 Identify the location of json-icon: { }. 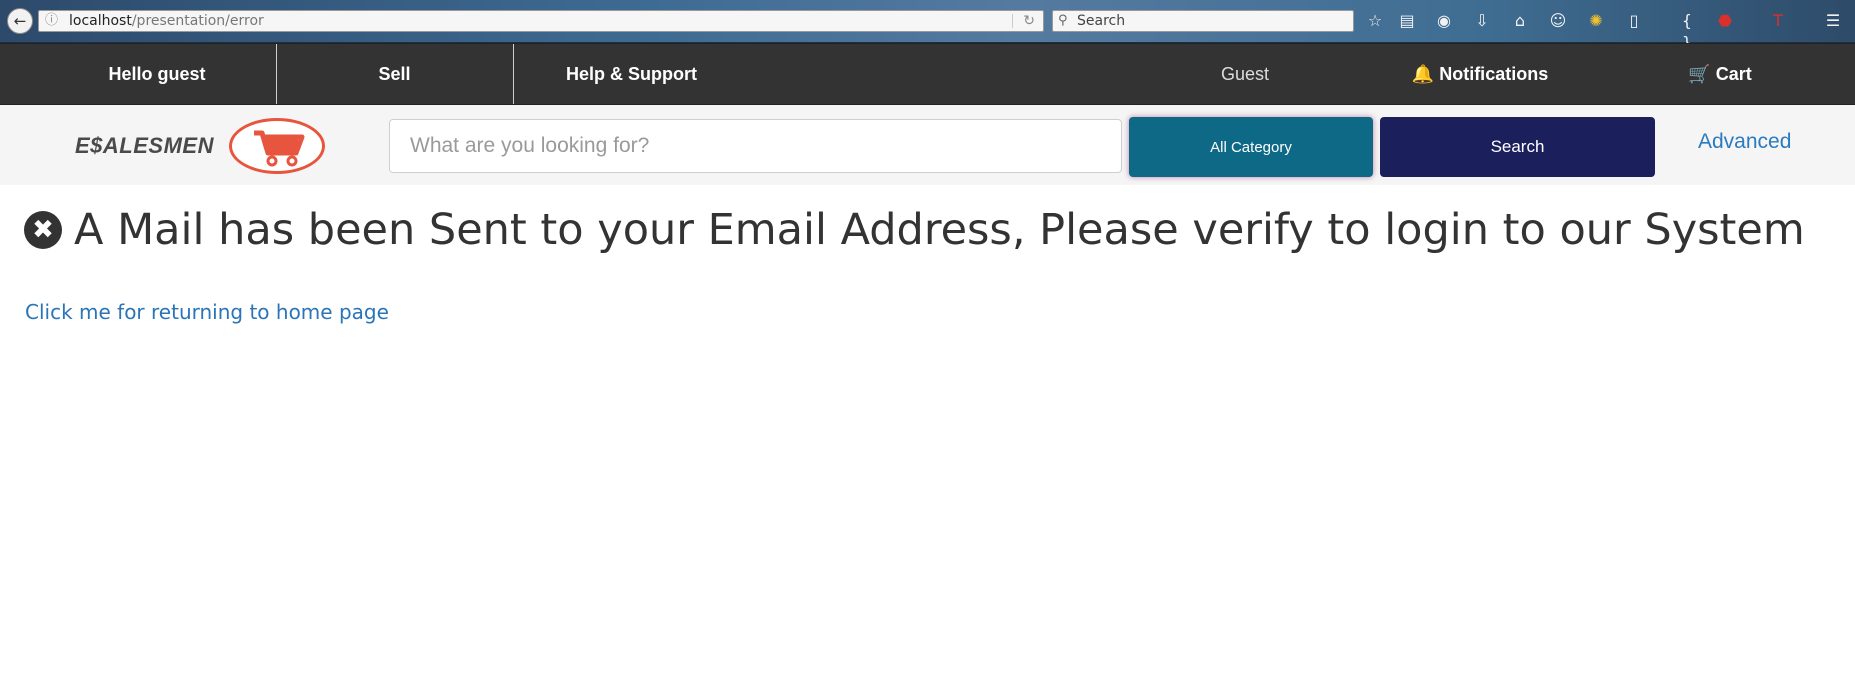
(1687, 31).